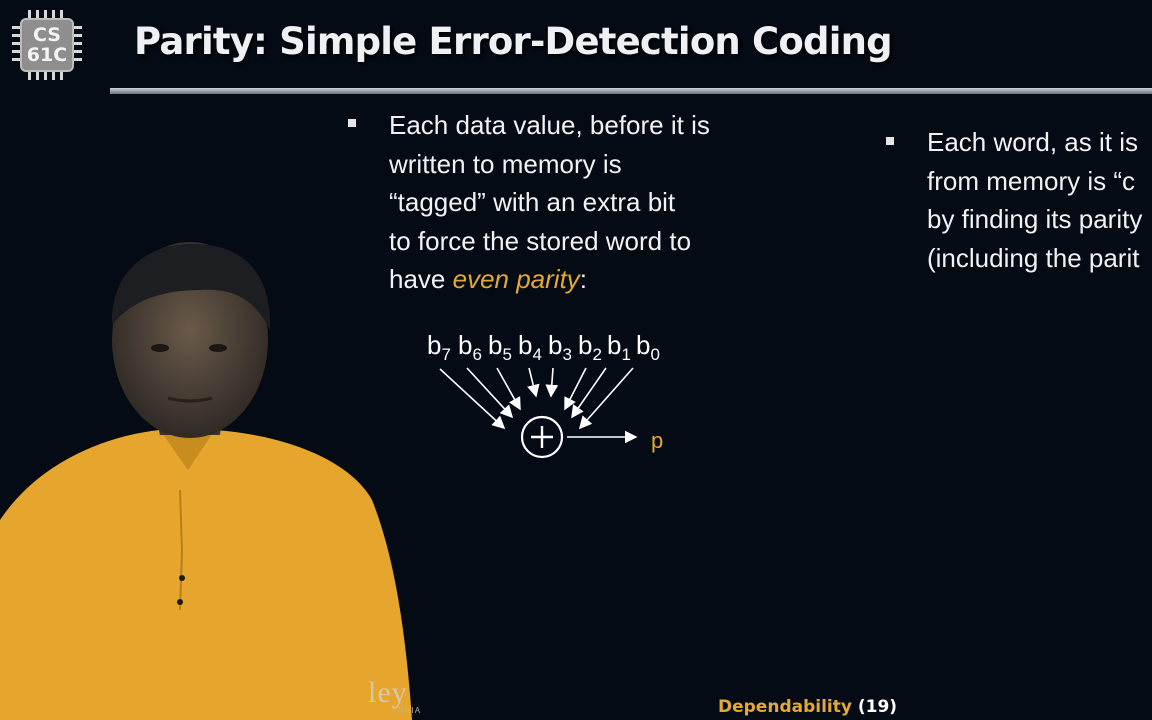  Describe the element at coordinates (575, 389) in the screenshot. I see `arrow-b2` at that location.